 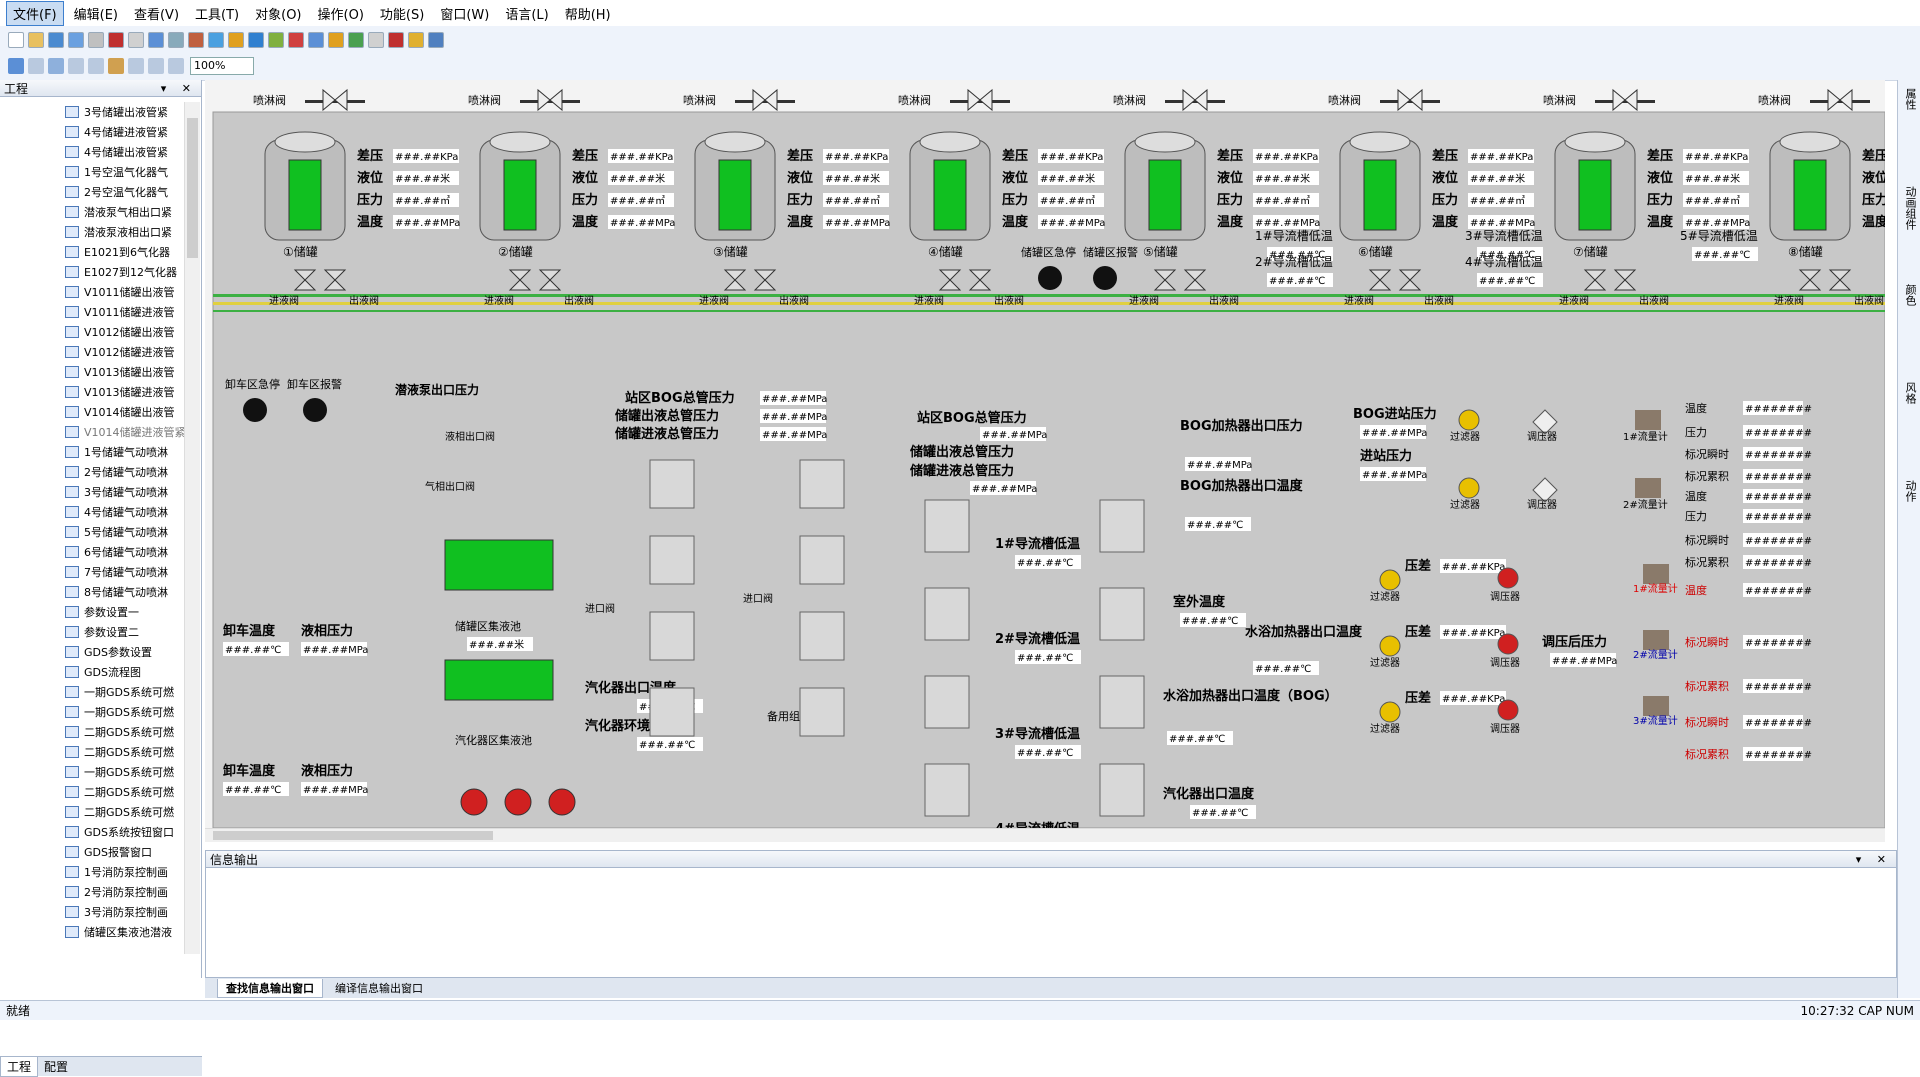 I want to click on tree-item: V1013储罐出液管, so click(x=92, y=372).